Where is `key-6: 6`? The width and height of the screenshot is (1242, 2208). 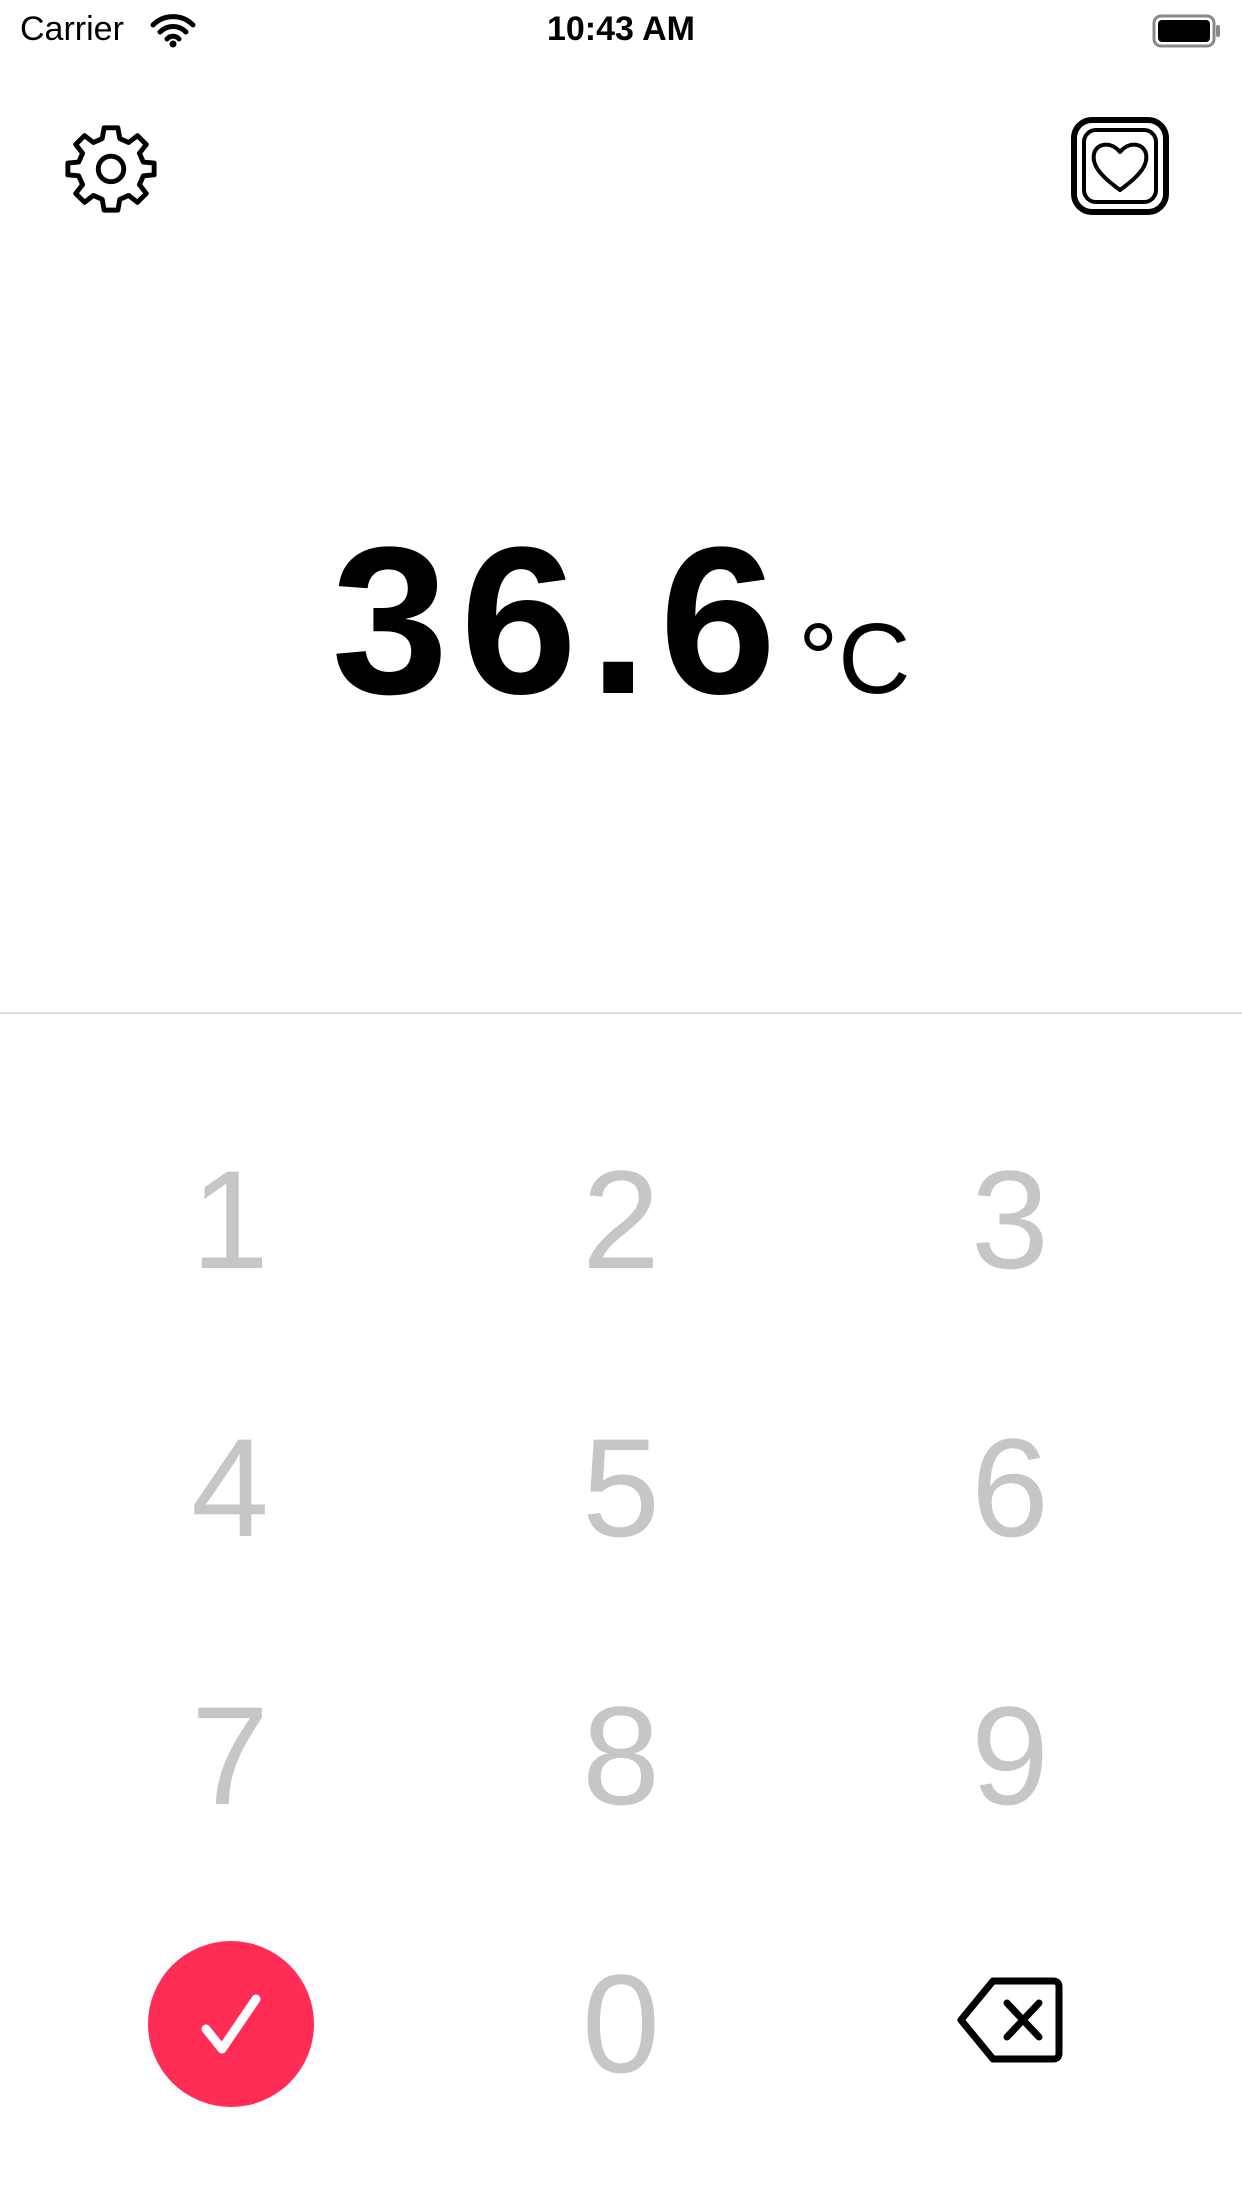 key-6: 6 is located at coordinates (1010, 1488).